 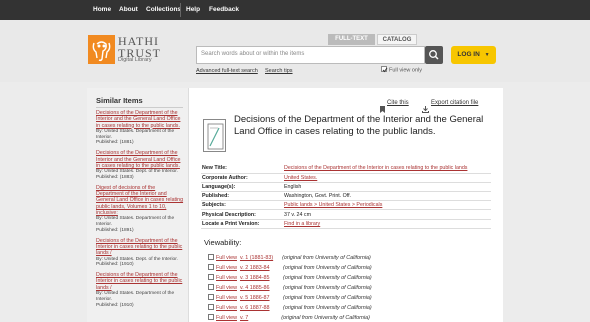 What do you see at coordinates (397, 39) in the screenshot?
I see `tab-catalog: CATALOG` at bounding box center [397, 39].